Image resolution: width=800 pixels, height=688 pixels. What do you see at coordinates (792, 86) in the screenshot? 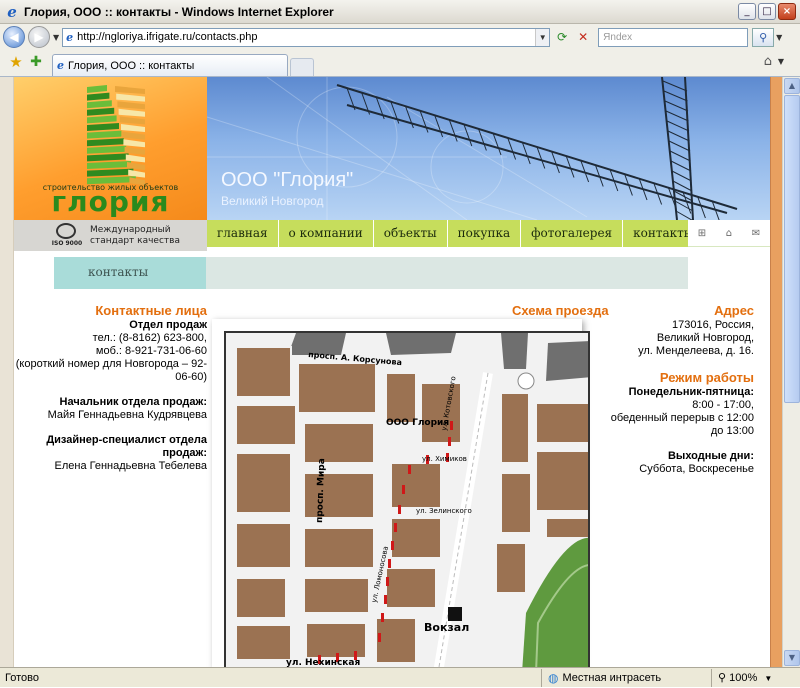
I see `scroll-up-icon: ▲` at bounding box center [792, 86].